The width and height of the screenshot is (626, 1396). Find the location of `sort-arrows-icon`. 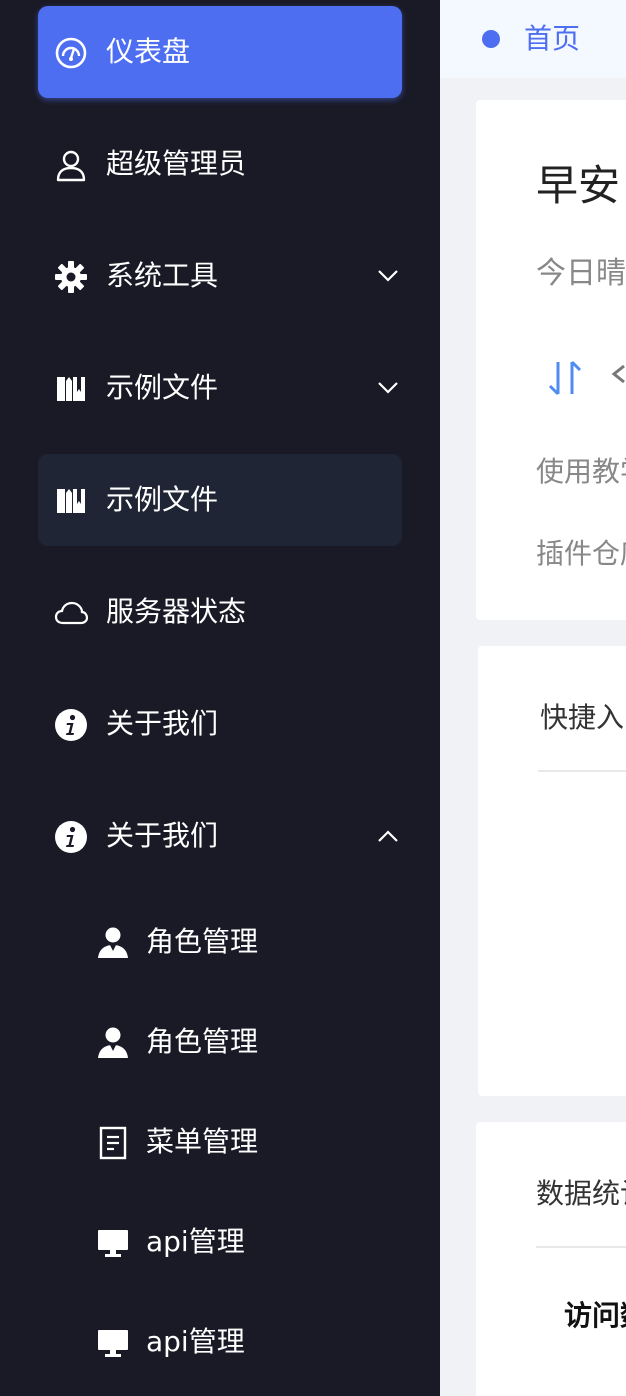

sort-arrows-icon is located at coordinates (566, 378).